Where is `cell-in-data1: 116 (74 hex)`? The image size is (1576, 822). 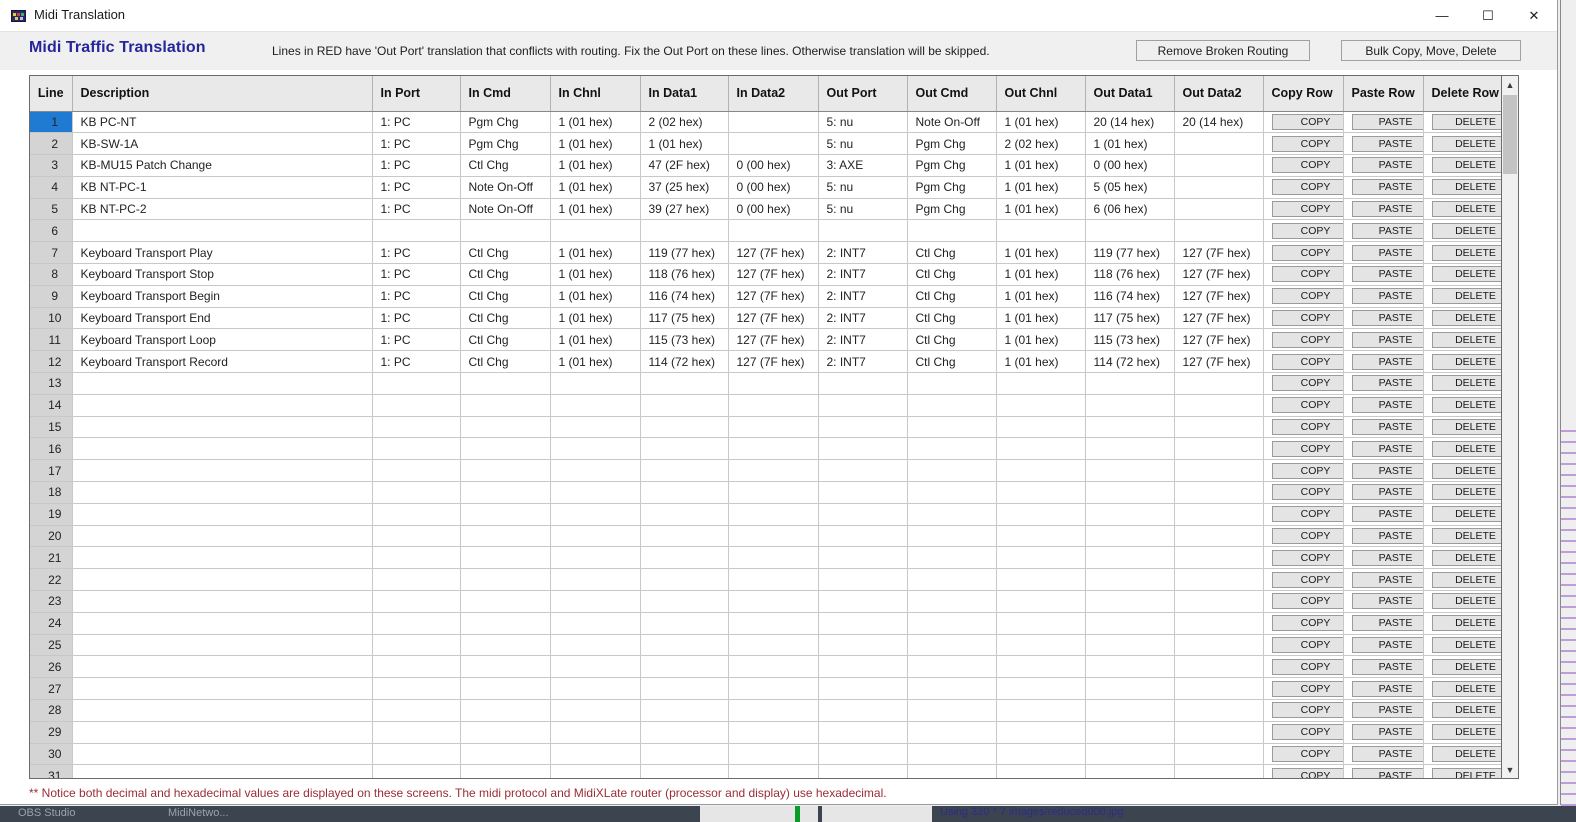 cell-in-data1: 116 (74 hex) is located at coordinates (684, 296).